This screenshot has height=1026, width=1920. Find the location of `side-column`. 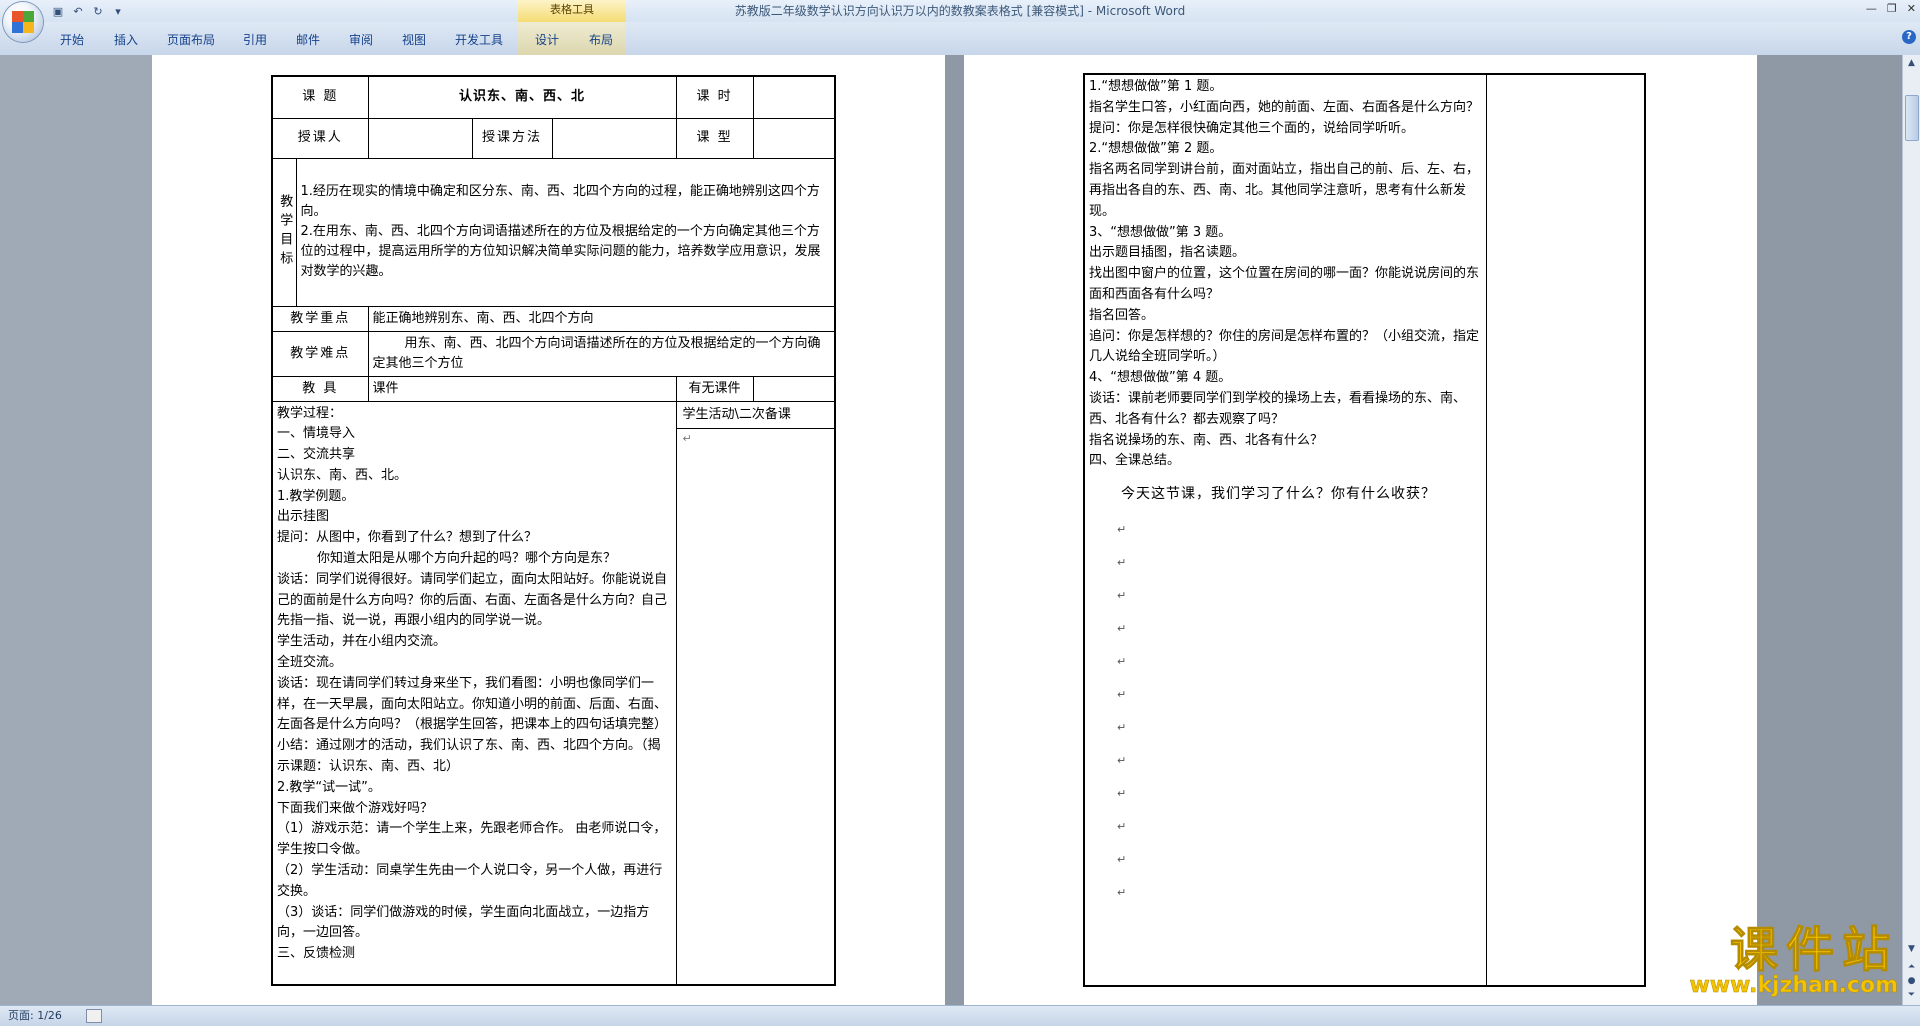

side-column is located at coordinates (1565, 530).